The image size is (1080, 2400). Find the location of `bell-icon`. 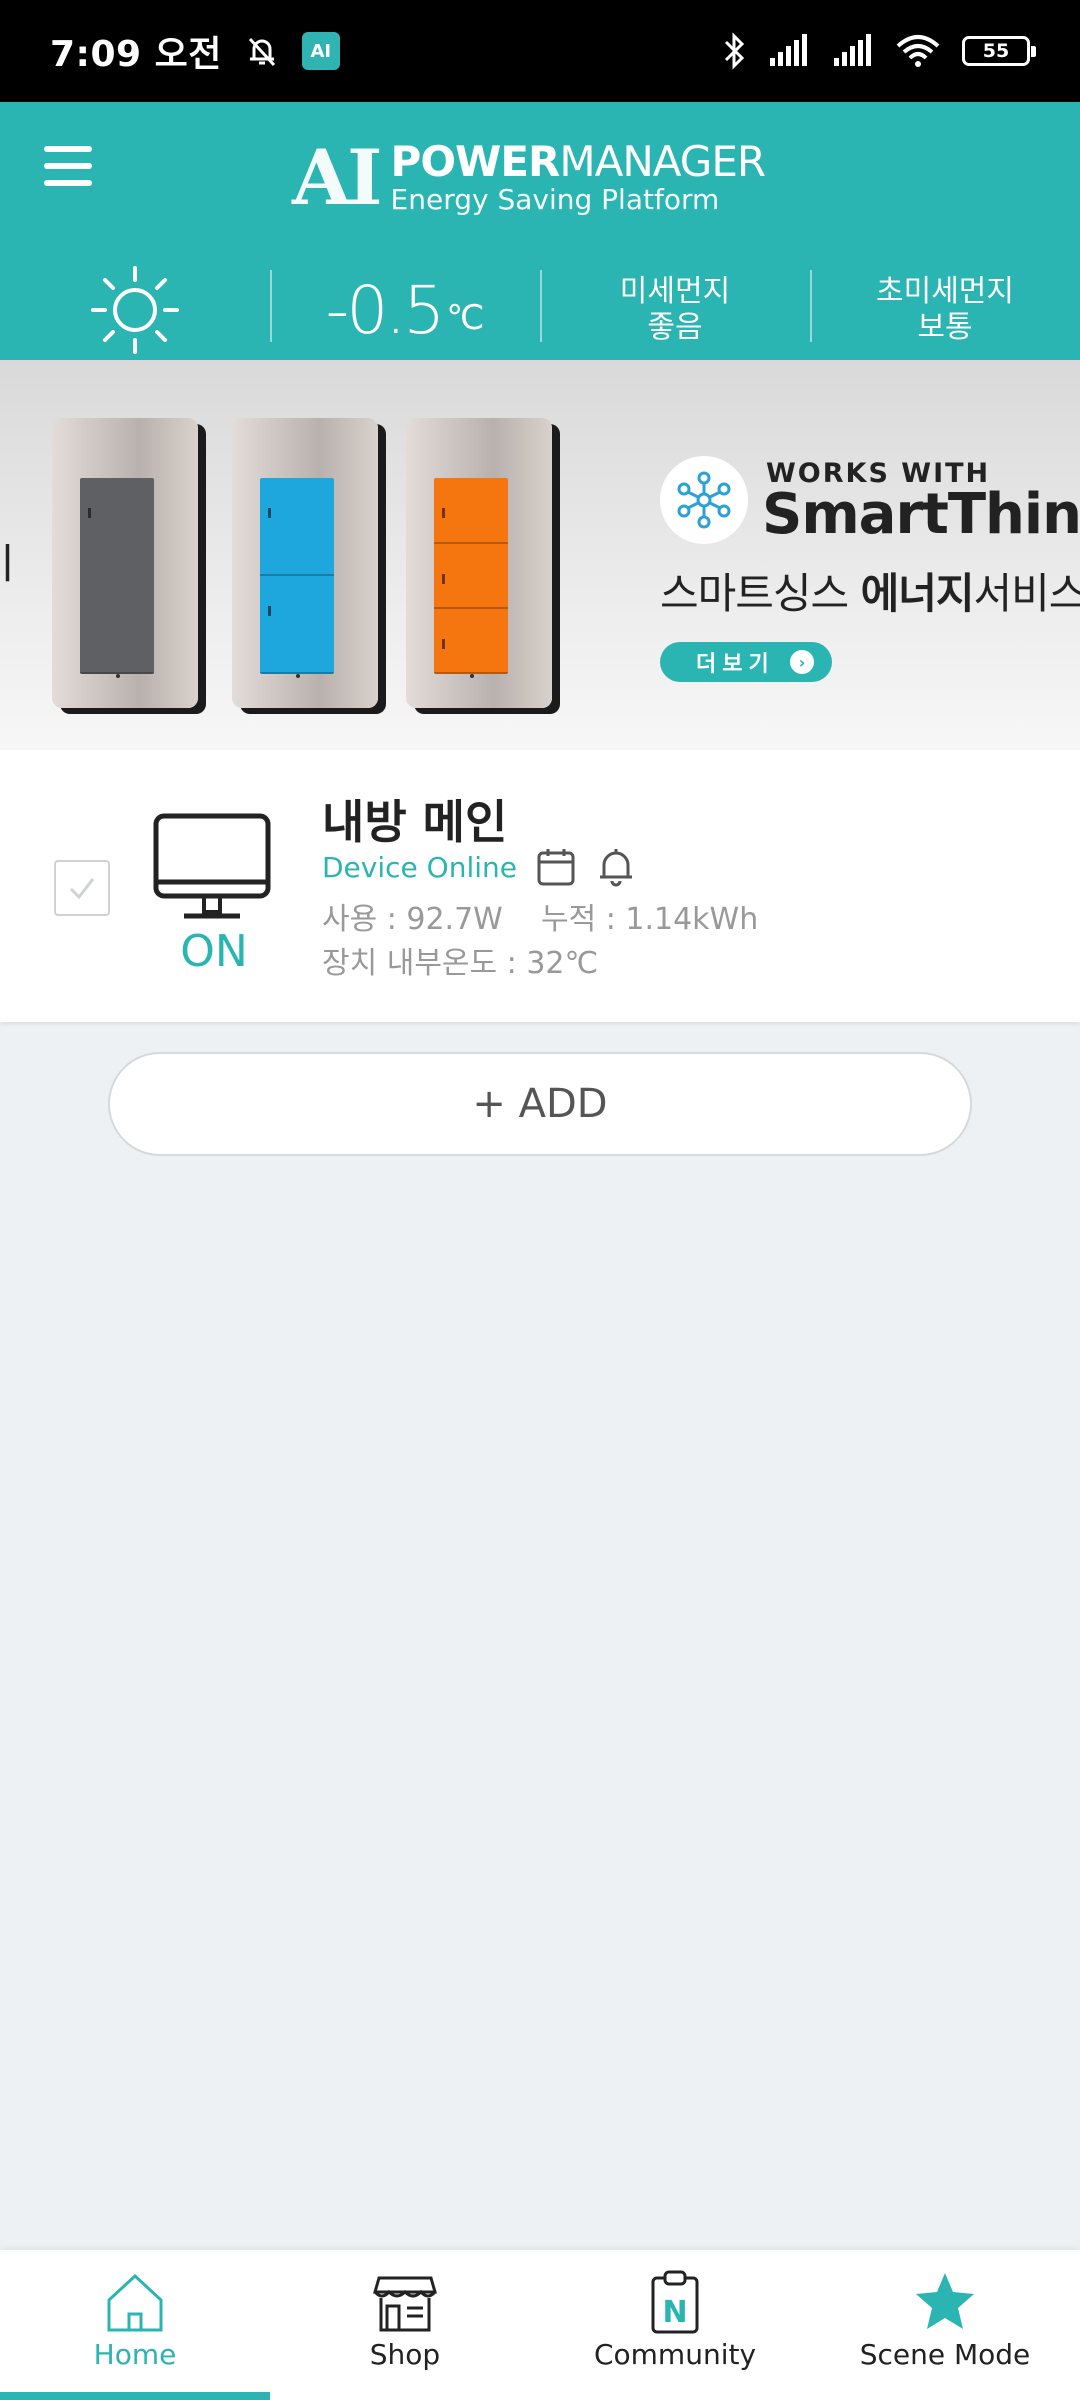

bell-icon is located at coordinates (616, 867).